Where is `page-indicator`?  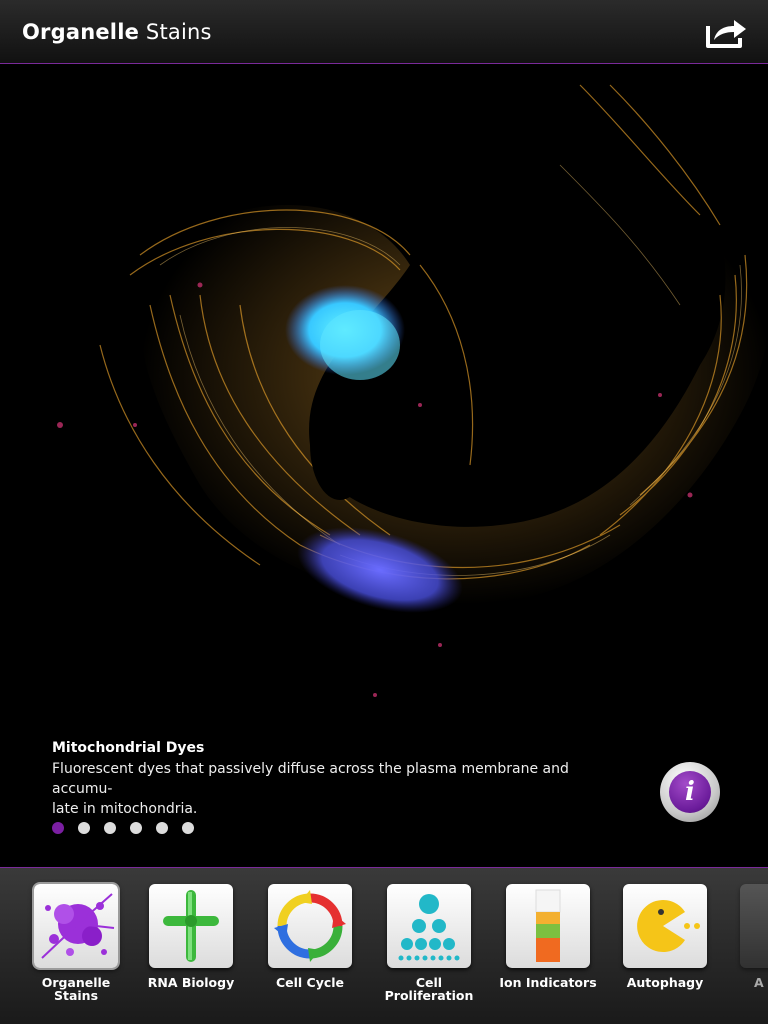
page-indicator is located at coordinates (130, 828).